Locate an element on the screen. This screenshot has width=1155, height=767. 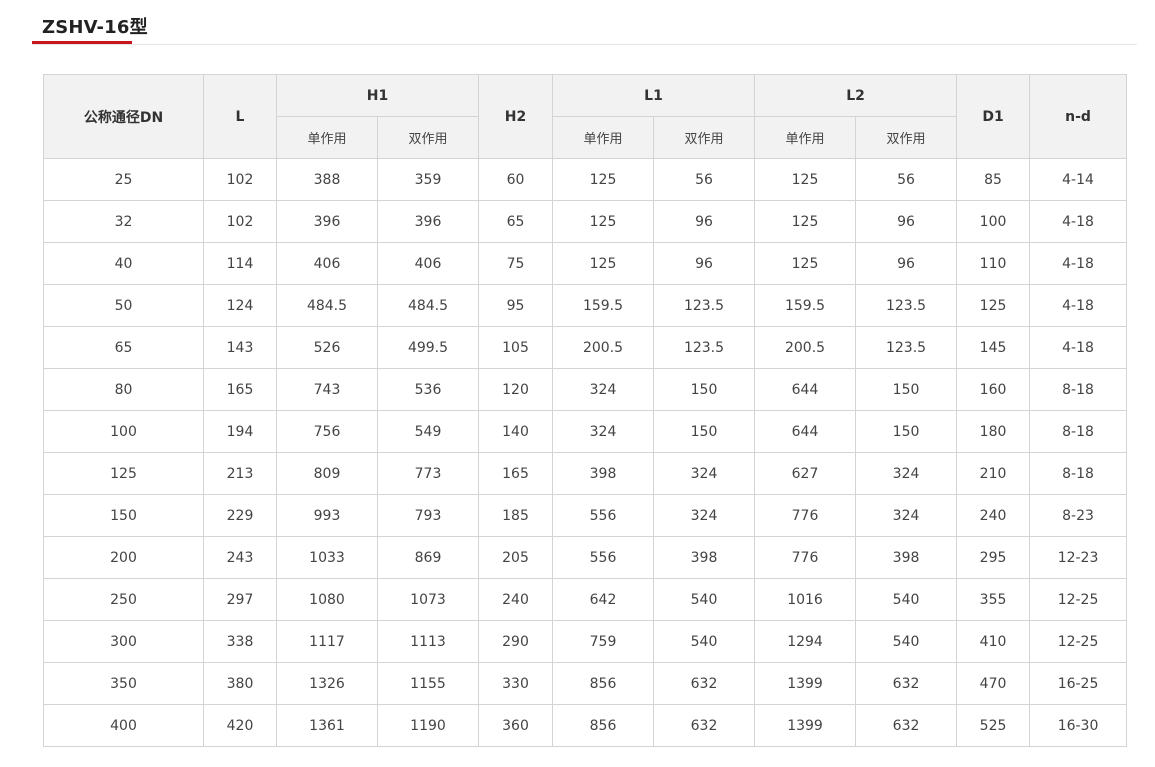
cell-l: 229 is located at coordinates (240, 515).